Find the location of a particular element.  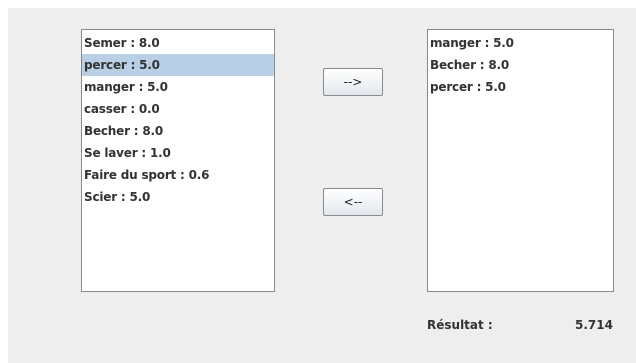

list-item: Faire du sport : 0.6 is located at coordinates (178, 175).